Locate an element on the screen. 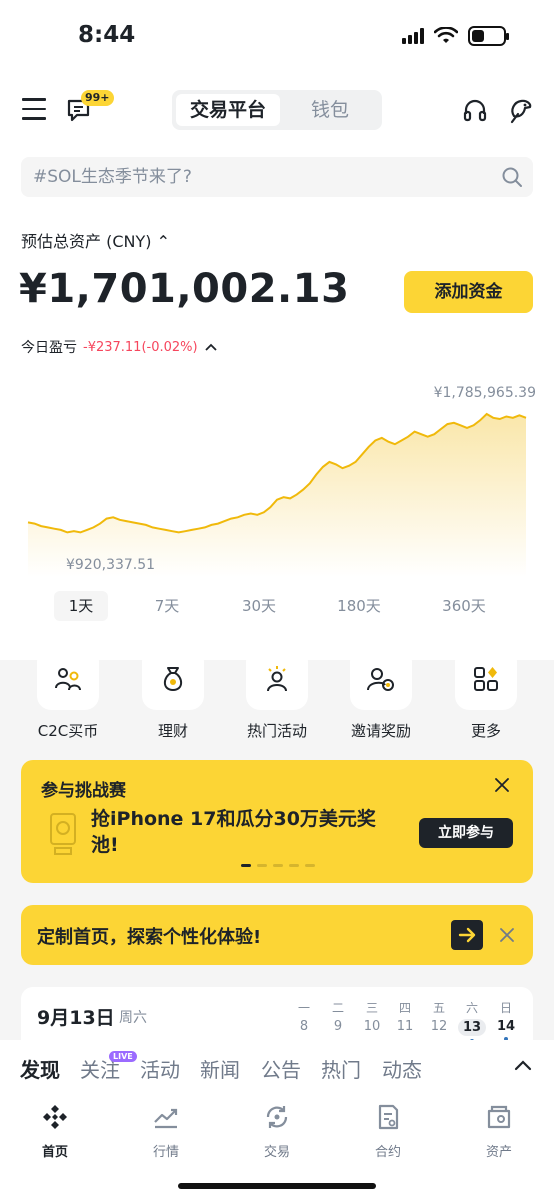 The width and height of the screenshot is (554, 1200). home-logo-icon is located at coordinates (55, 1117).